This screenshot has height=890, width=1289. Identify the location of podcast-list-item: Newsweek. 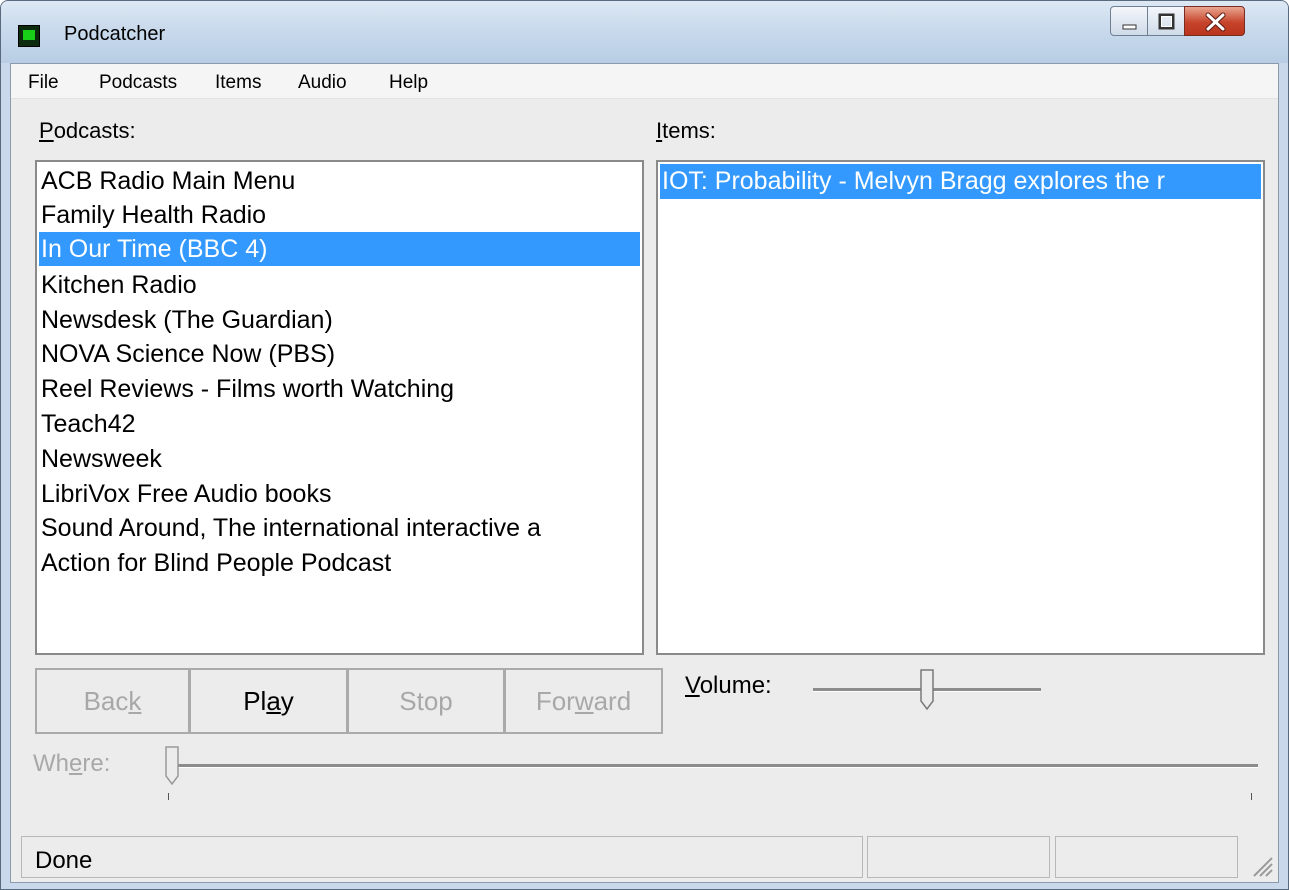
(101, 459).